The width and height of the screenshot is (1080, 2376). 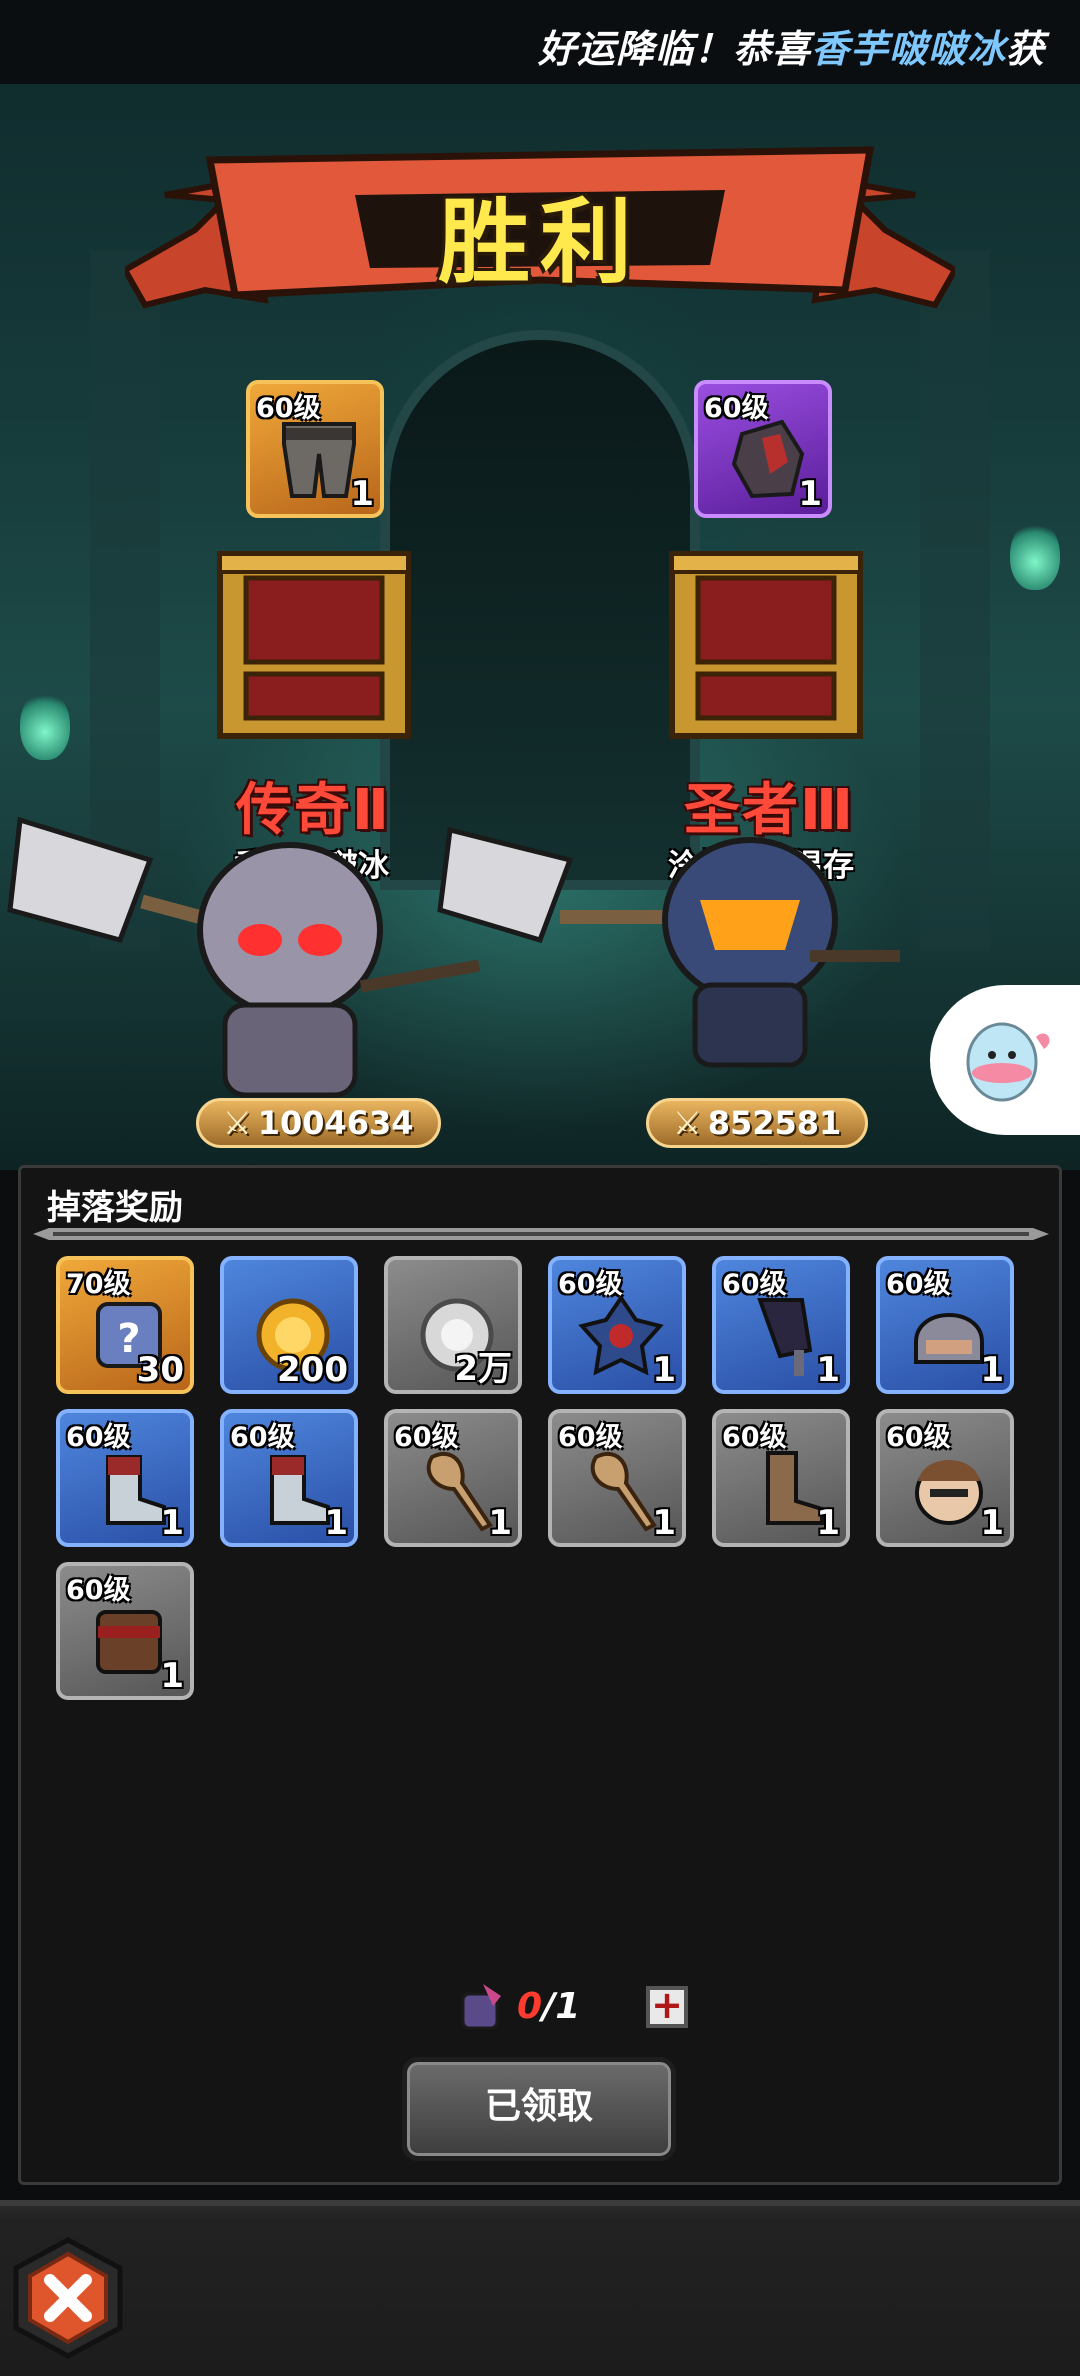 I want to click on close-x-icon, so click(x=68, y=2298).